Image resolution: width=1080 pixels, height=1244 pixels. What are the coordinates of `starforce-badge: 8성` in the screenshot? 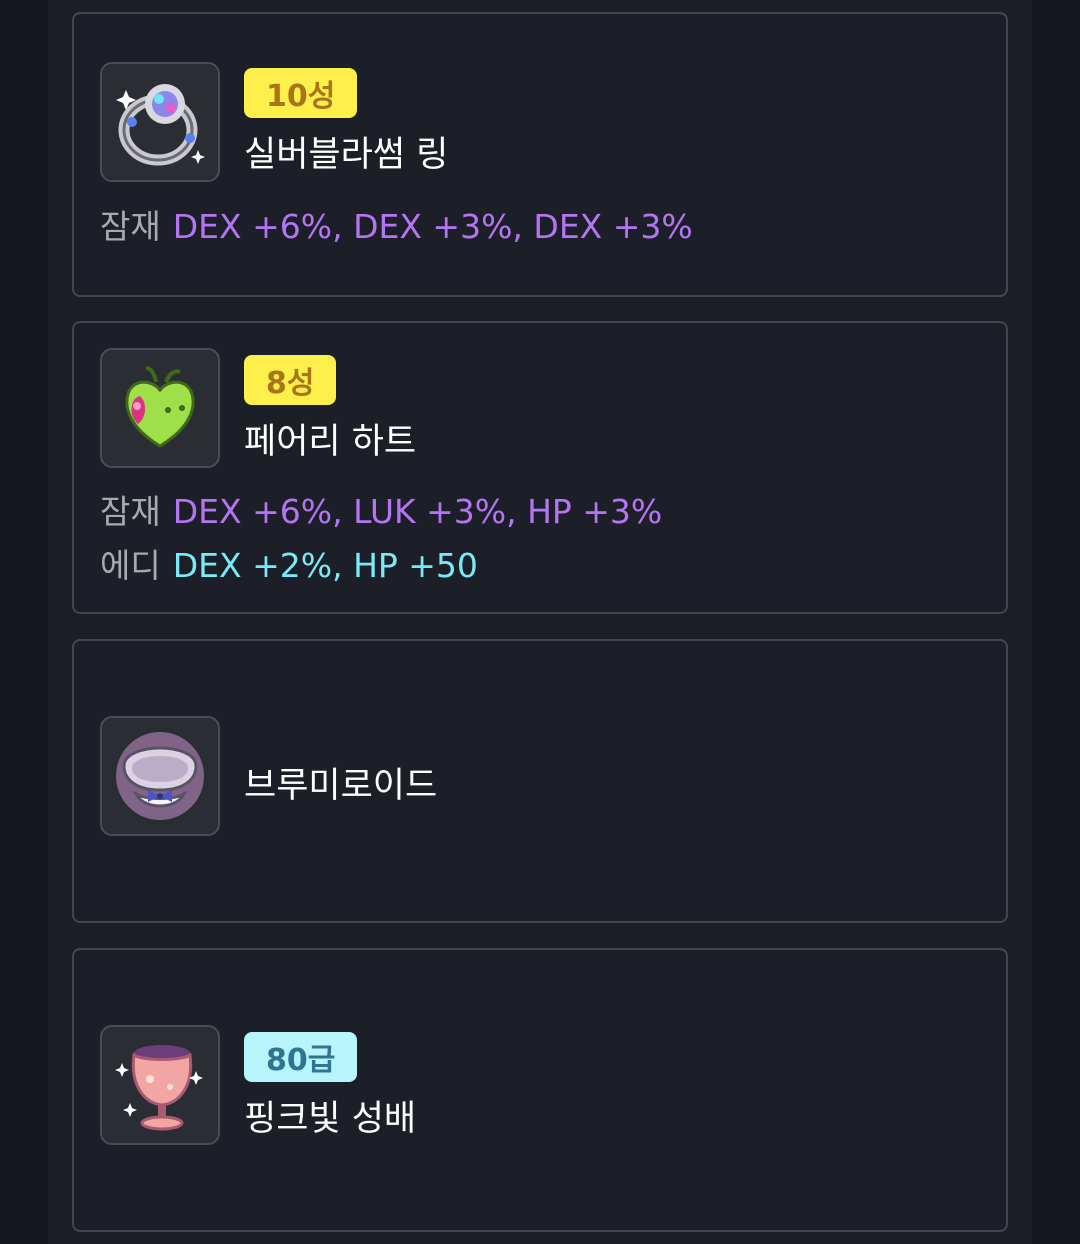 It's located at (290, 380).